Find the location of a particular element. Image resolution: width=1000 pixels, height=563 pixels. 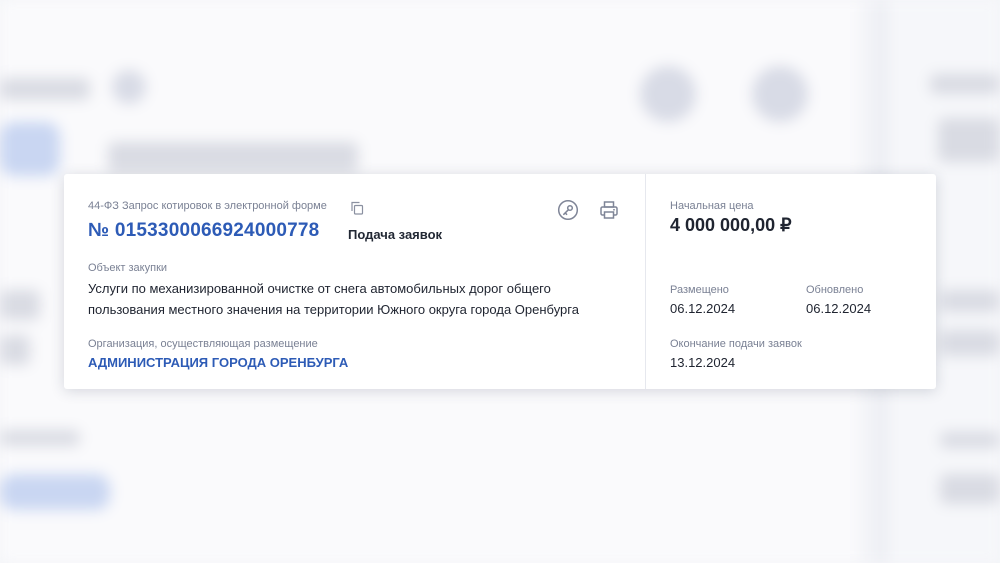

background-title is located at coordinates (233, 157).